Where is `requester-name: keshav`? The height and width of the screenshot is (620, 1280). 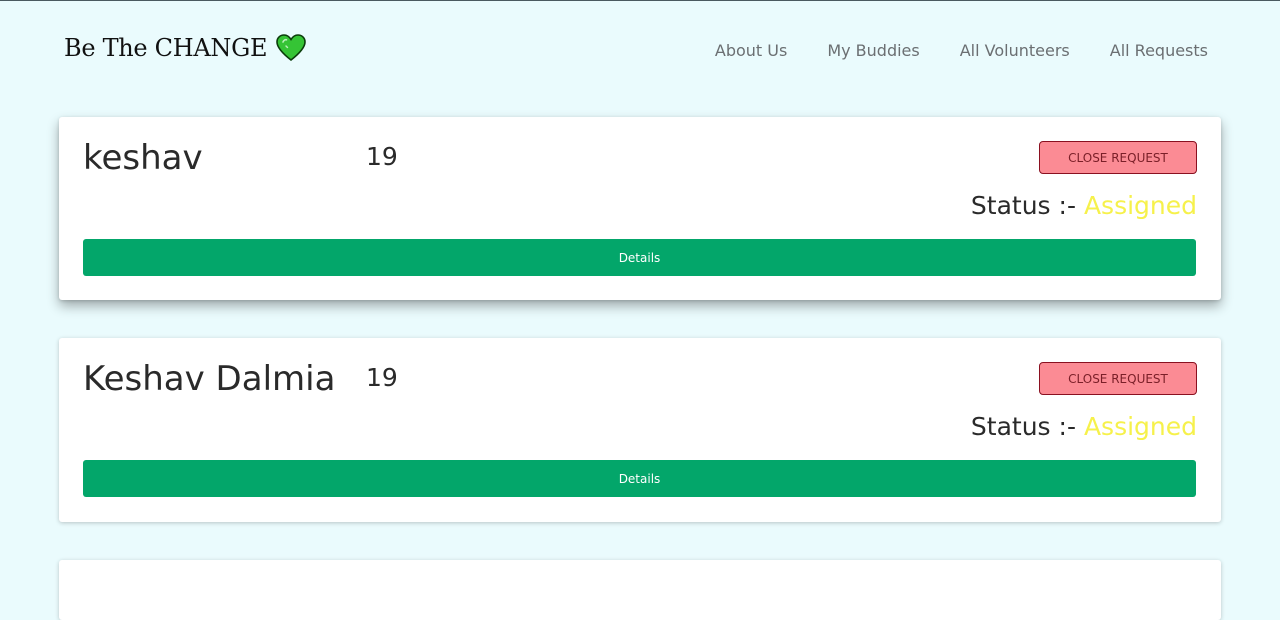
requester-name: keshav is located at coordinates (143, 158).